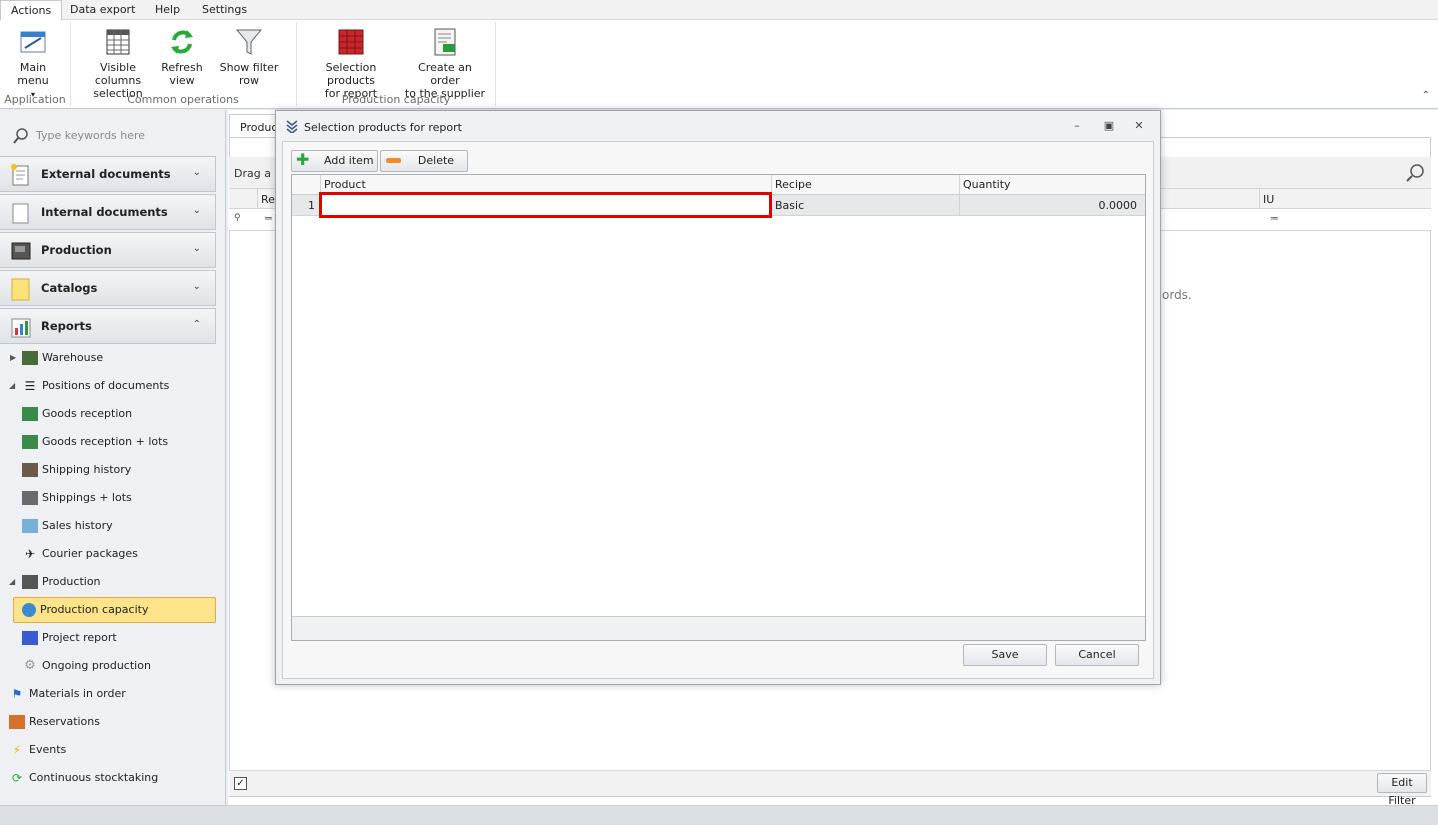 Image resolution: width=1438 pixels, height=825 pixels. What do you see at coordinates (67, 526) in the screenshot?
I see `tree-item-sales-history: Sales history` at bounding box center [67, 526].